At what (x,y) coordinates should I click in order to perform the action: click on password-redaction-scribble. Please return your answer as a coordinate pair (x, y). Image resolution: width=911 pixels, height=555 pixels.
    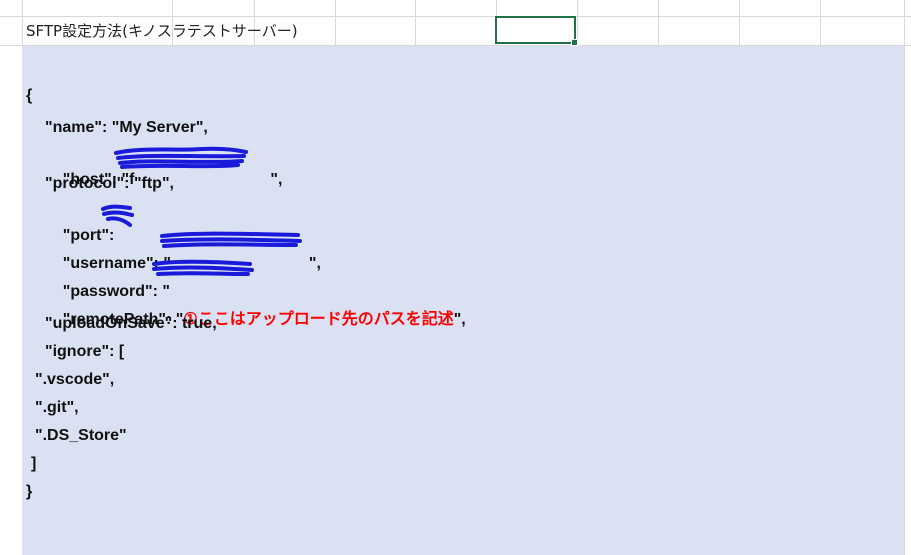
    Looking at the image, I should click on (203, 267).